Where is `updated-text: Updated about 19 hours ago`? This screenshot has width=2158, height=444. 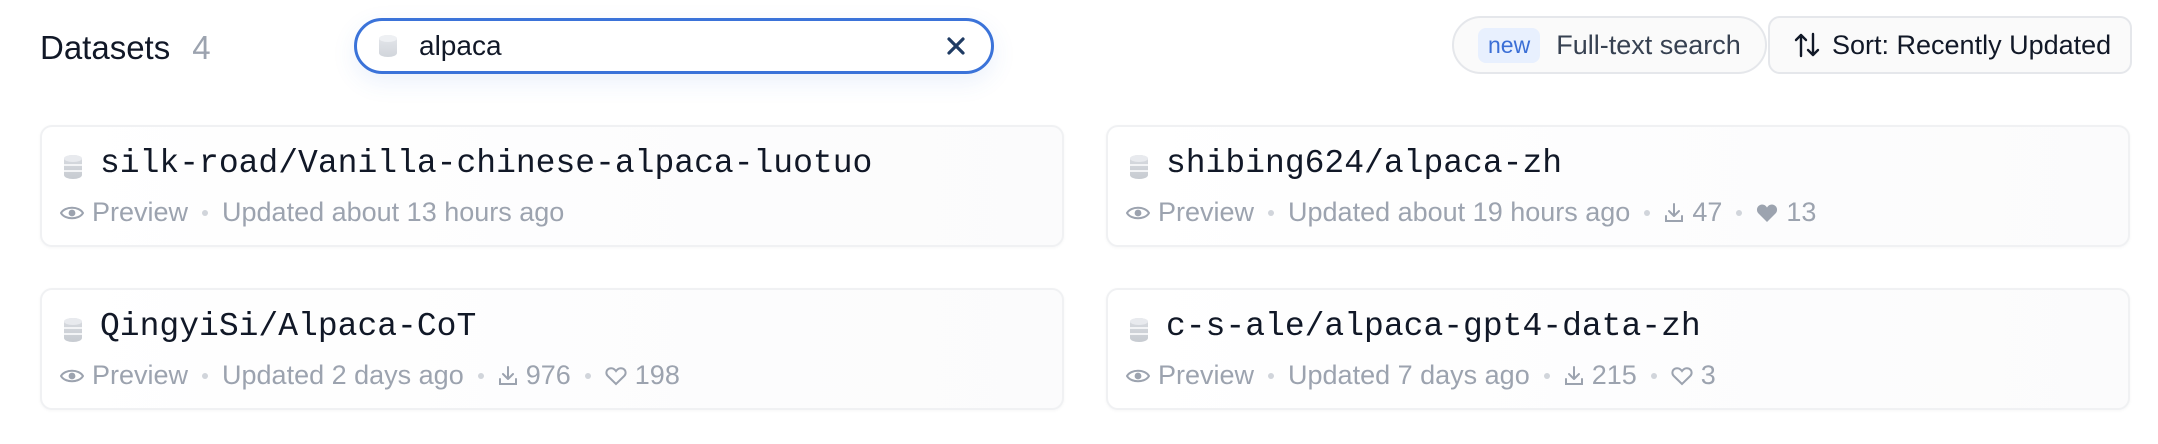 updated-text: Updated about 19 hours ago is located at coordinates (1459, 212).